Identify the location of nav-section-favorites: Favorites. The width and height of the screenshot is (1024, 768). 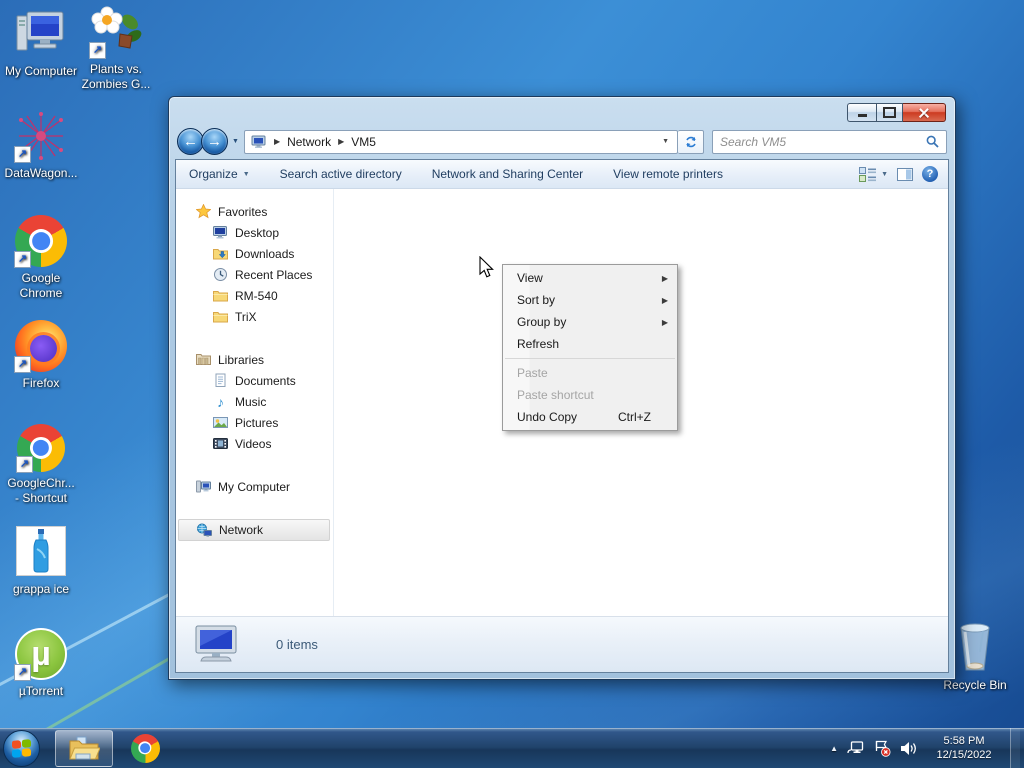
(254, 211).